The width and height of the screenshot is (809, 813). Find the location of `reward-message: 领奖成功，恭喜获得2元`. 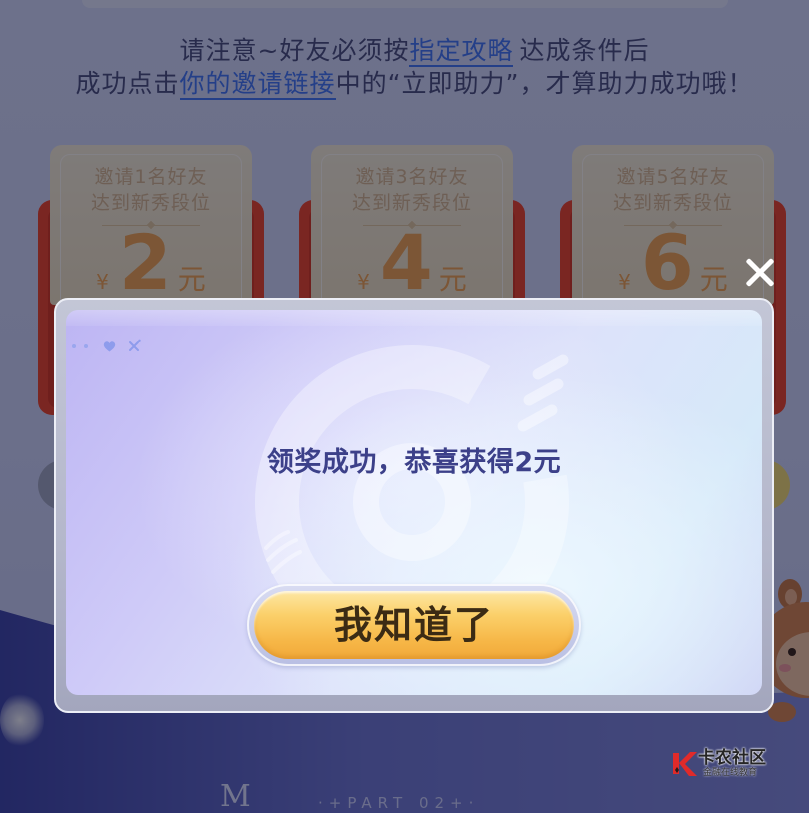

reward-message: 领奖成功，恭喜获得2元 is located at coordinates (414, 462).